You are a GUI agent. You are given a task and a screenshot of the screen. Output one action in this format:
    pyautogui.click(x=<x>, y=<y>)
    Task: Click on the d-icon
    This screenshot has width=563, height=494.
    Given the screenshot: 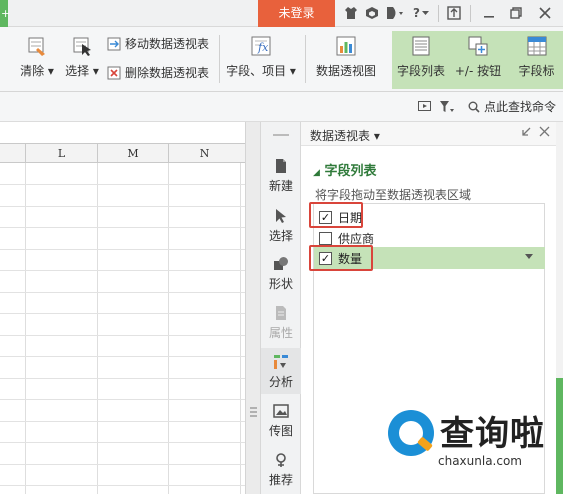 What is the action you would take?
    pyautogui.click(x=395, y=13)
    